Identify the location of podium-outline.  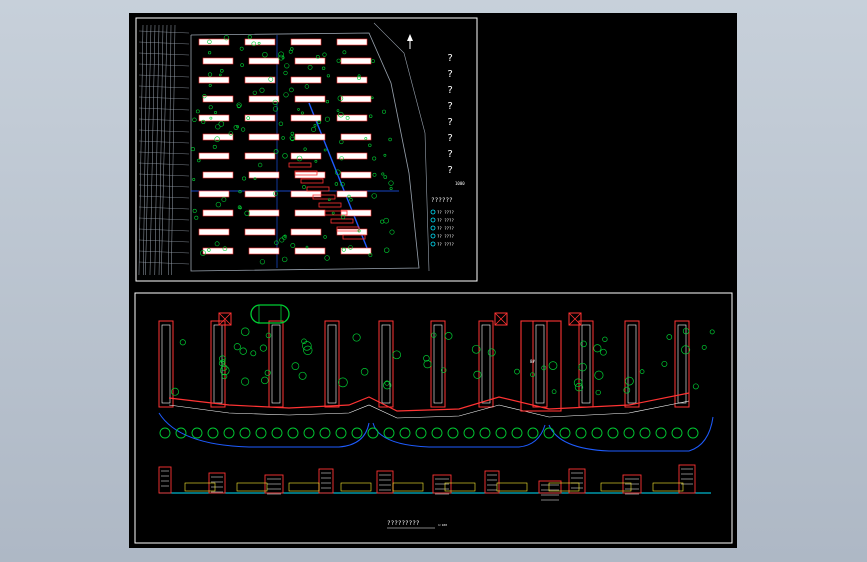
(429, 402).